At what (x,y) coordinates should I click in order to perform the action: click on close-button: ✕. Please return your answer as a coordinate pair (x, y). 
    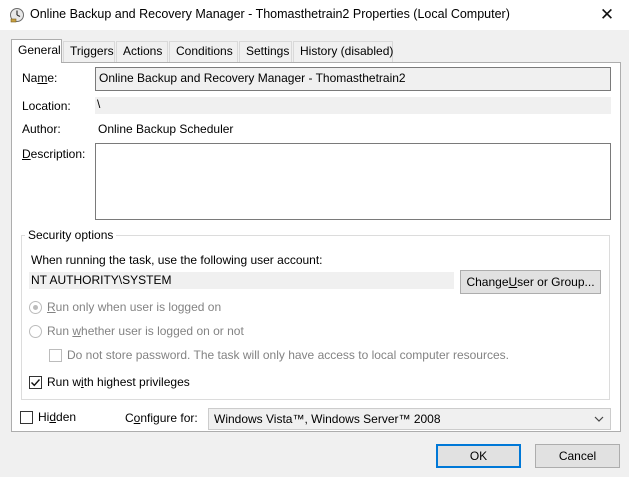
    Looking at the image, I should click on (607, 15).